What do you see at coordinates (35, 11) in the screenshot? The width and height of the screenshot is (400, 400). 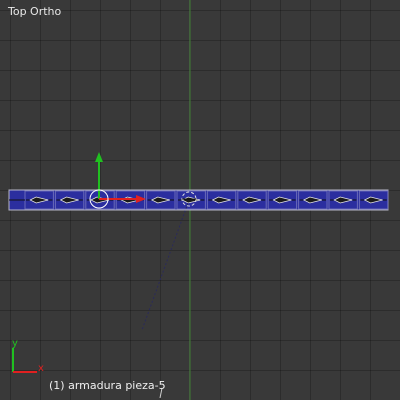 I see `view-name-label: Top Ortho` at bounding box center [35, 11].